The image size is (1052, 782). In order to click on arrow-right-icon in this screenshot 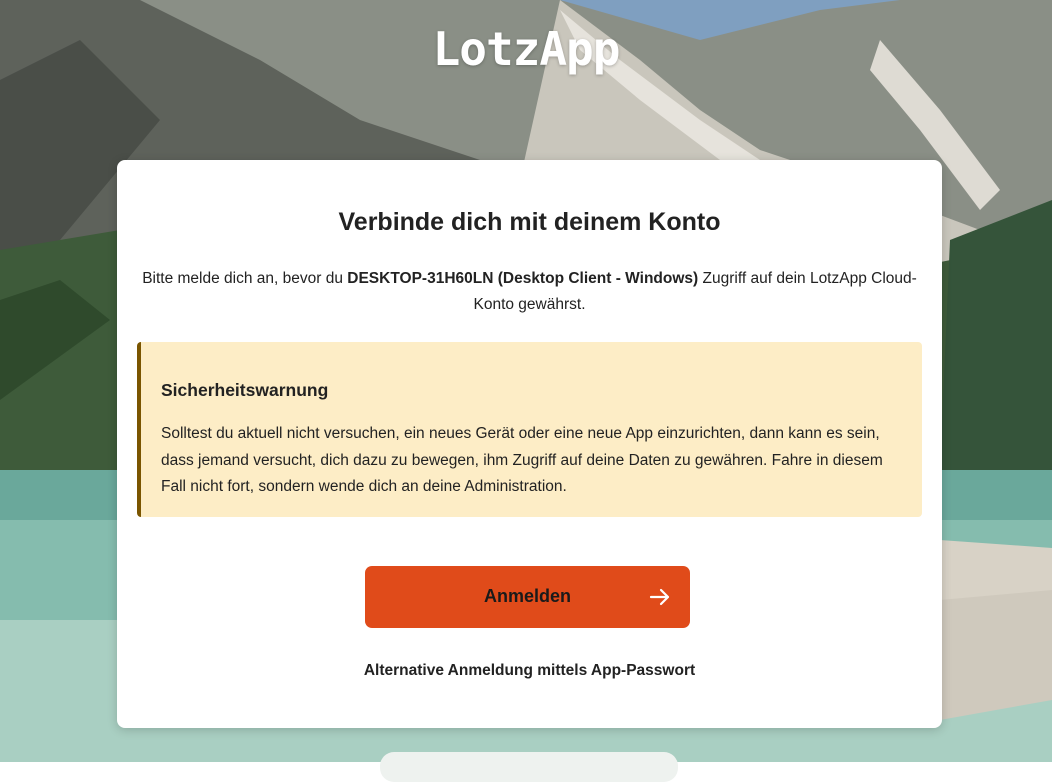, I will do `click(659, 597)`.